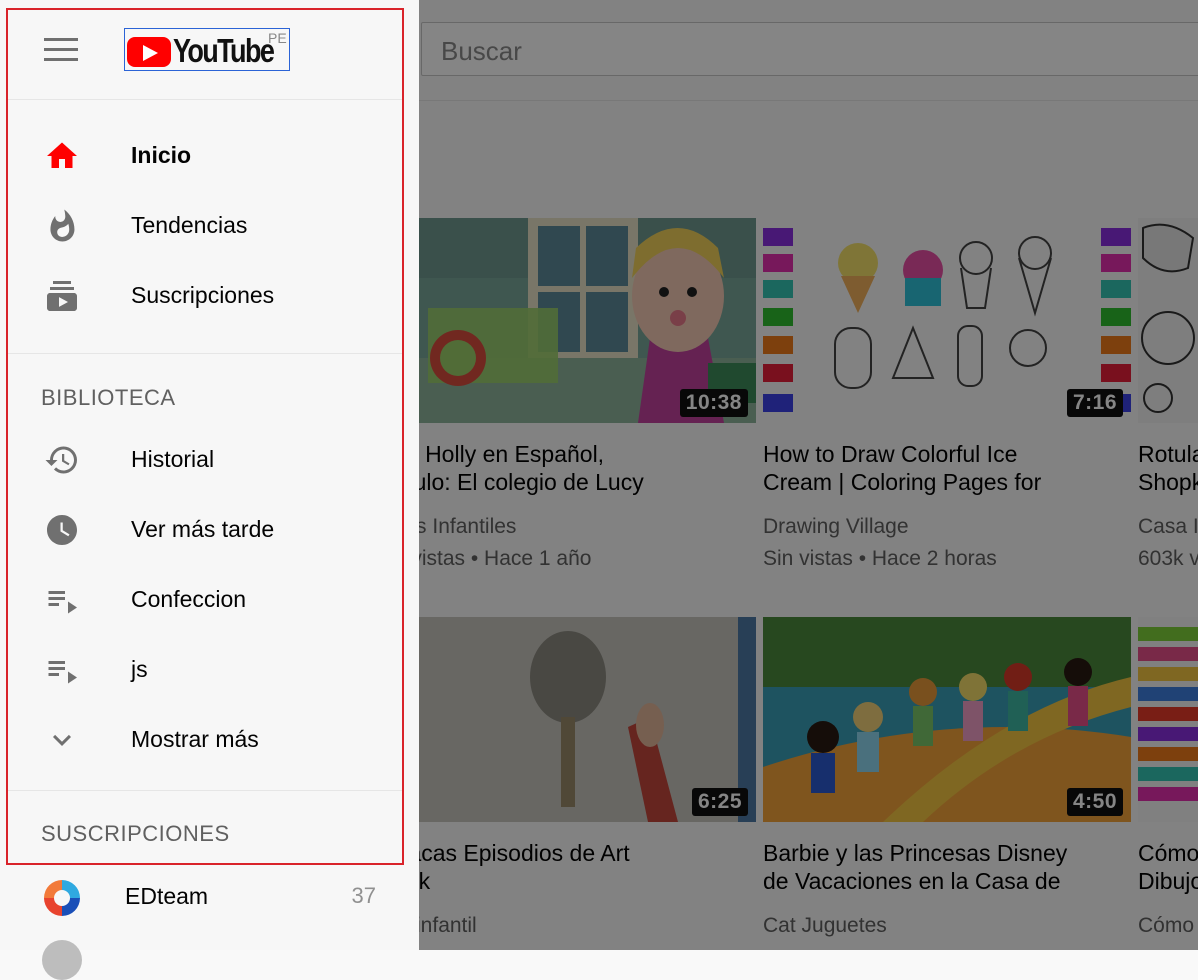 This screenshot has width=1198, height=980. Describe the element at coordinates (173, 459) in the screenshot. I see `guide-item-label: Historial` at that location.